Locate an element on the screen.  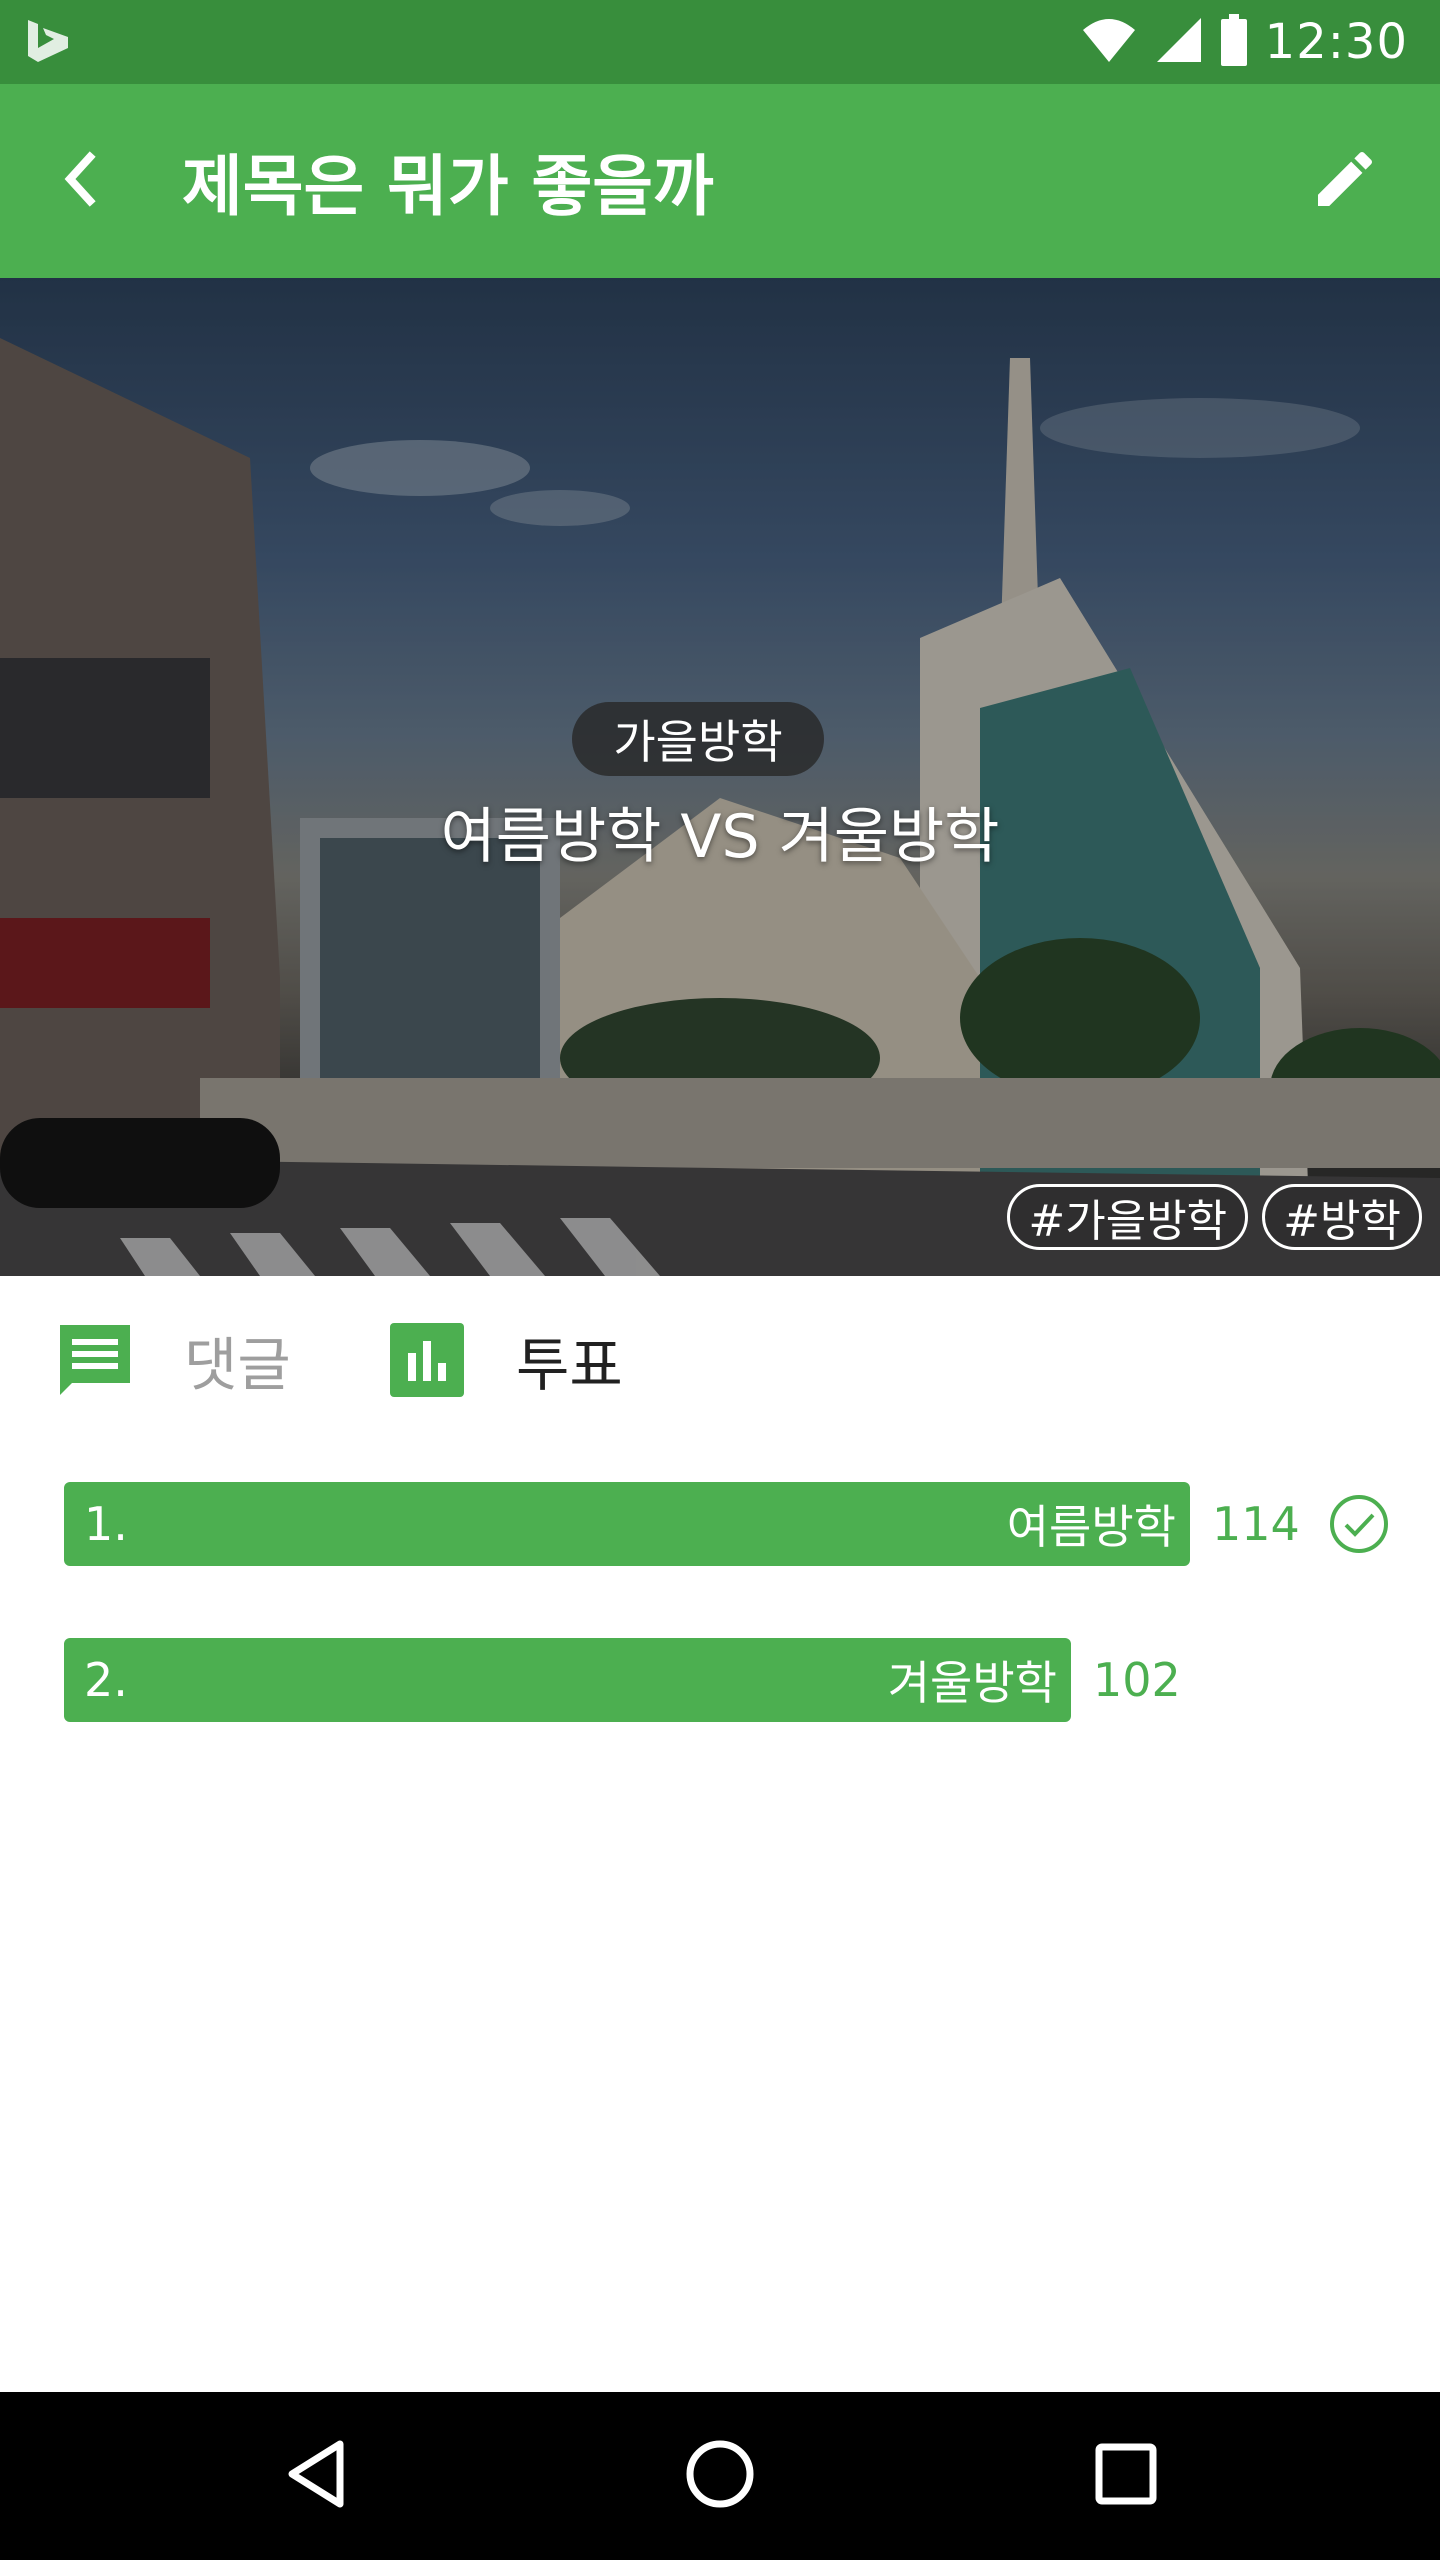
chevron-left-icon is located at coordinates (80, 181).